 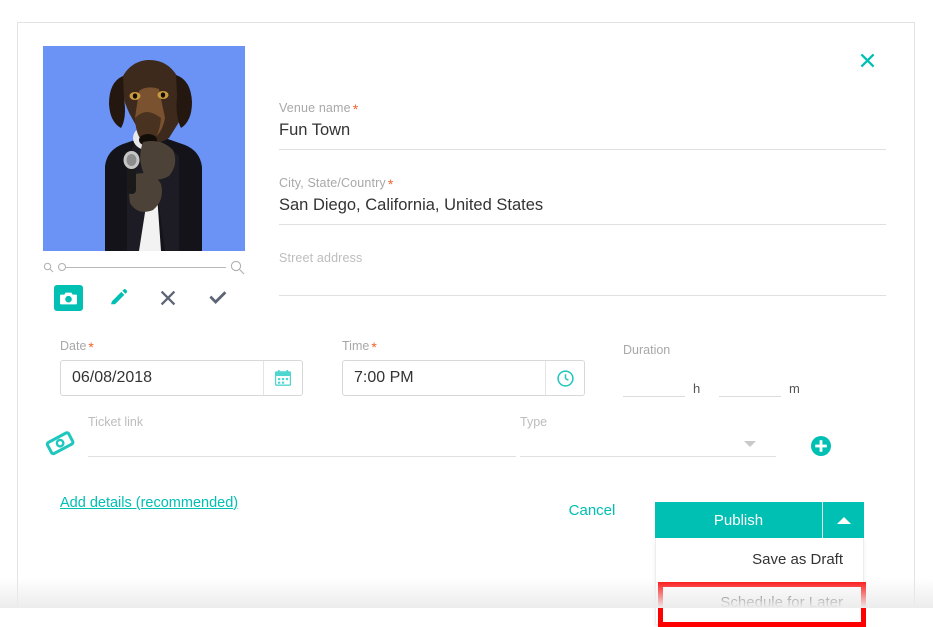 I want to click on edit-button, so click(x=118, y=298).